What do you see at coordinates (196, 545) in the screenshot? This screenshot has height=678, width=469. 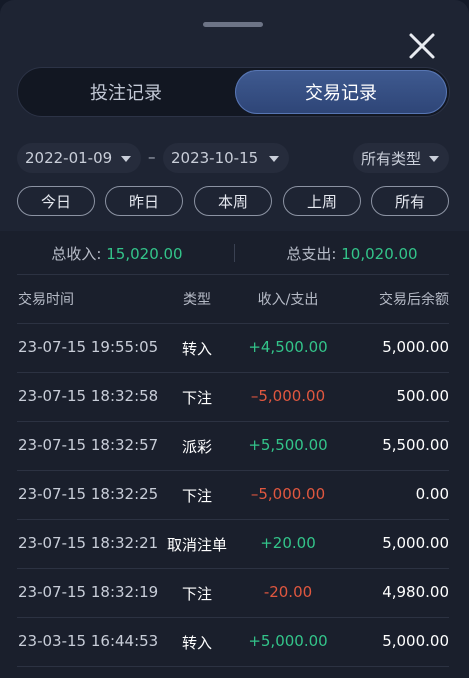 I see `row-type: 取消注单` at bounding box center [196, 545].